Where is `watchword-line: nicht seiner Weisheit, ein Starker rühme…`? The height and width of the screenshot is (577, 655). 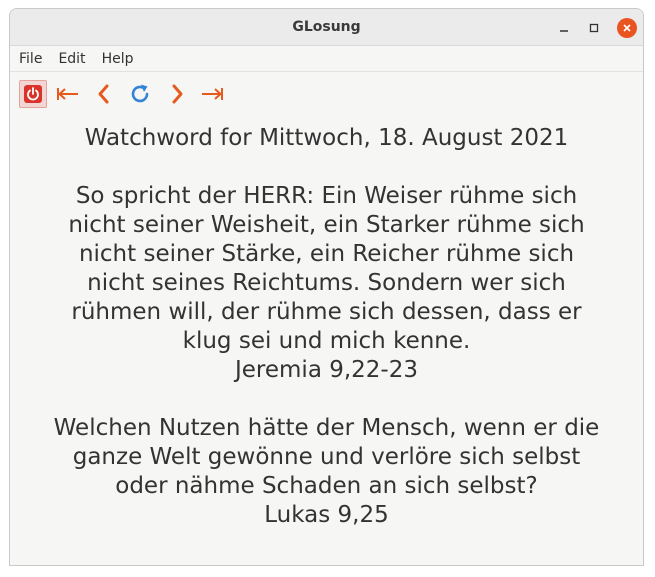 watchword-line: nicht seiner Weisheit, ein Starker rühme… is located at coordinates (326, 225).